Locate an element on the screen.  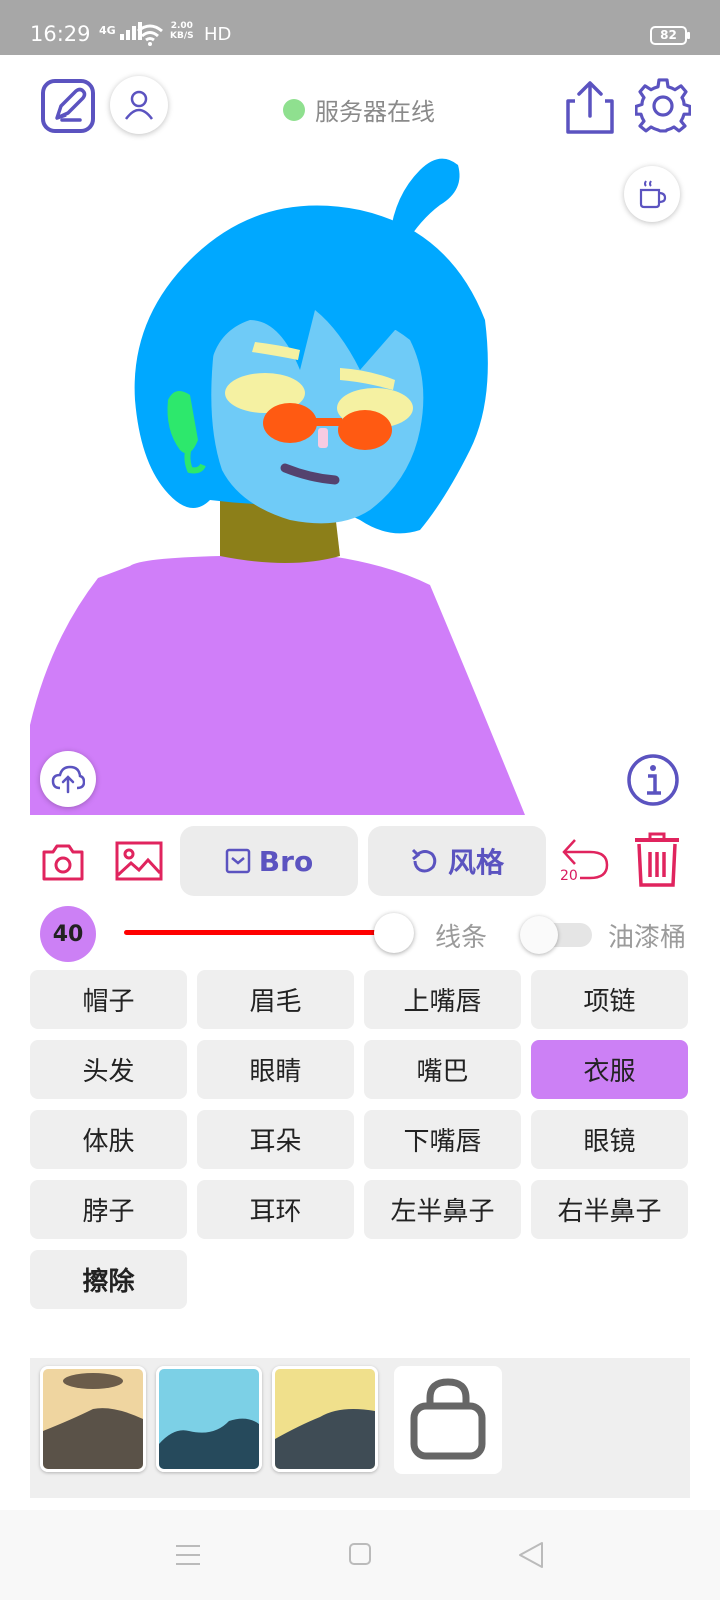
line-mode-label: 线条 is located at coordinates (461, 938).